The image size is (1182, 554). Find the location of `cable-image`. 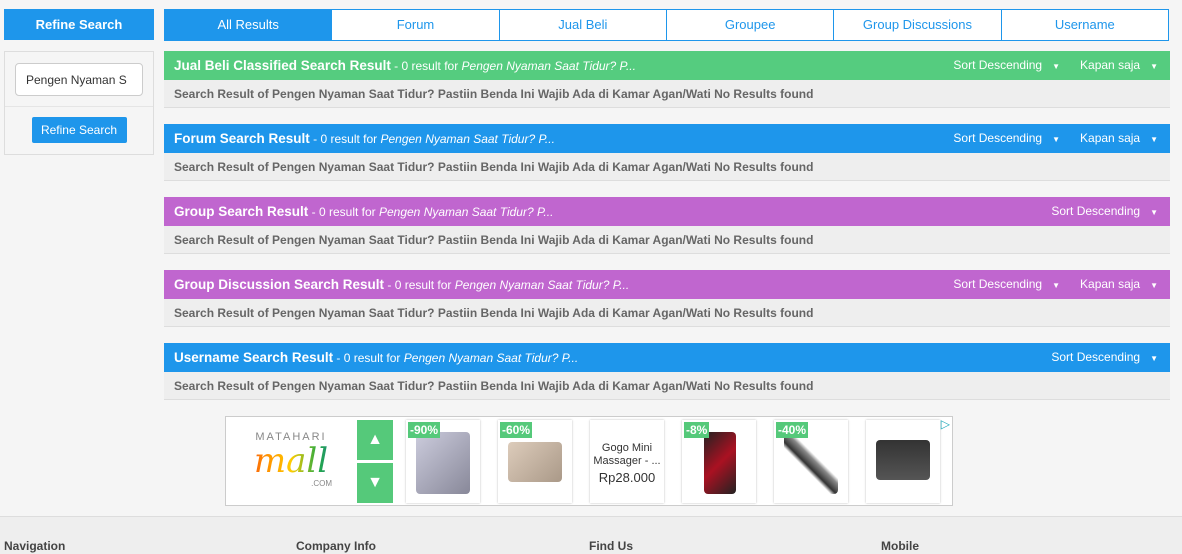

cable-image is located at coordinates (811, 463).